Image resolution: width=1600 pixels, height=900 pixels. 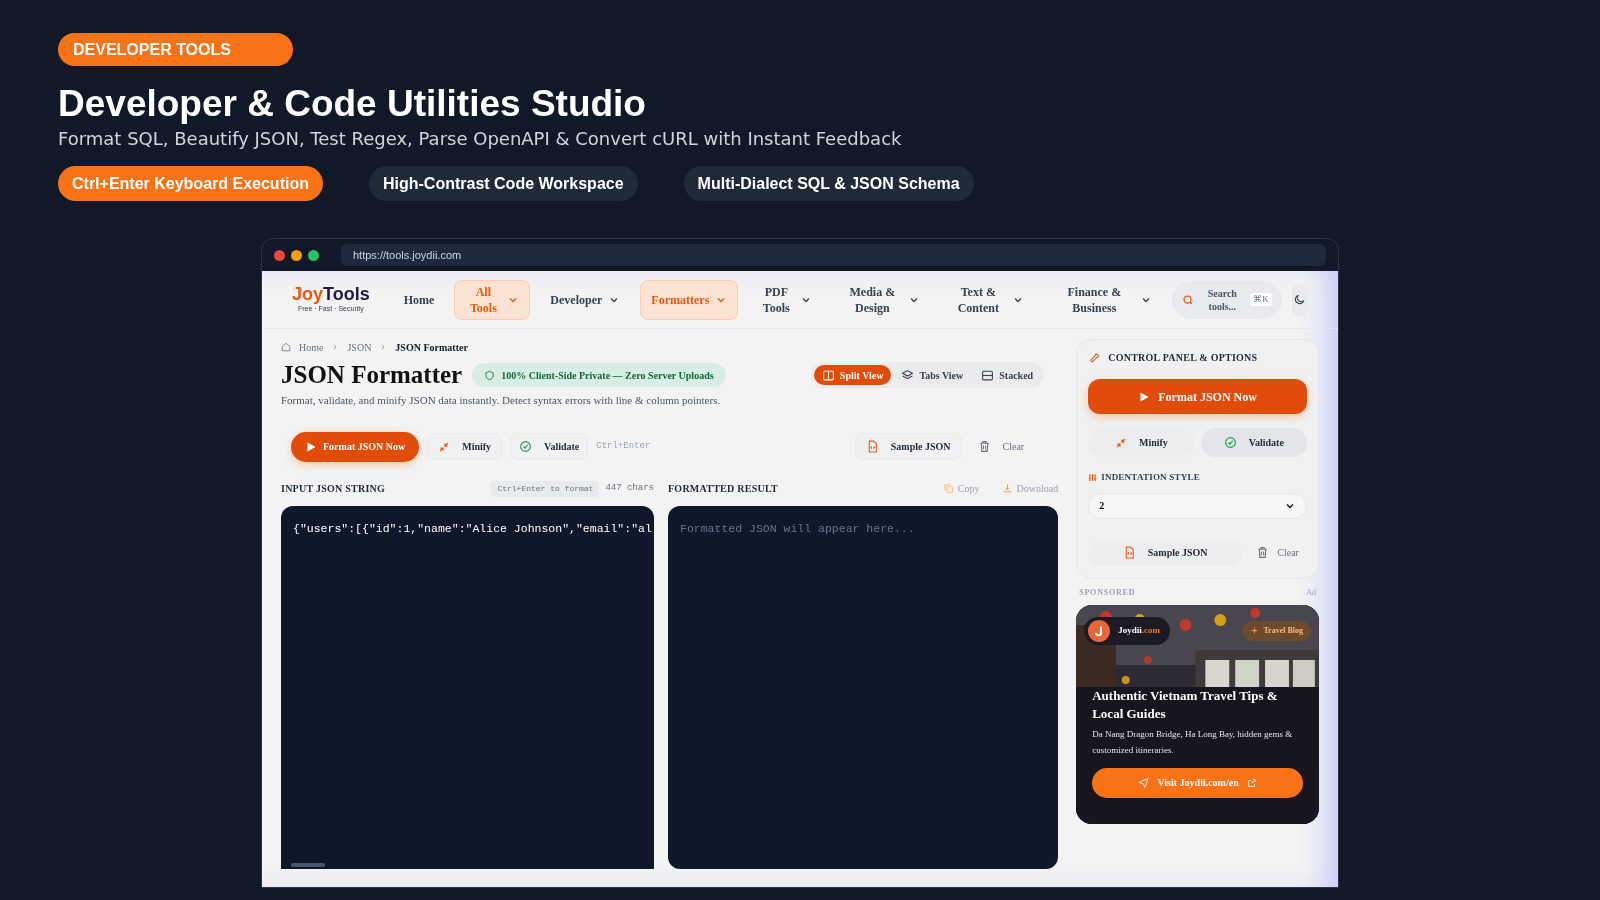 What do you see at coordinates (723, 489) in the screenshot?
I see `panel-label: FORMATTED RESULT` at bounding box center [723, 489].